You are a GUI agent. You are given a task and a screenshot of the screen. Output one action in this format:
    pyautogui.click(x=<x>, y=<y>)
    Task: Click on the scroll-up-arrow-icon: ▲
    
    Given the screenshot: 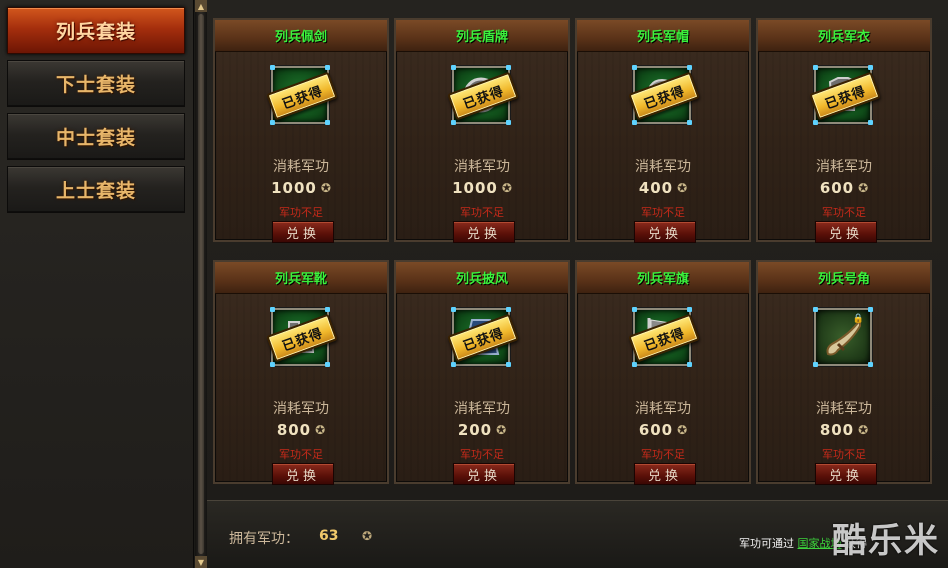 What is the action you would take?
    pyautogui.click(x=201, y=6)
    